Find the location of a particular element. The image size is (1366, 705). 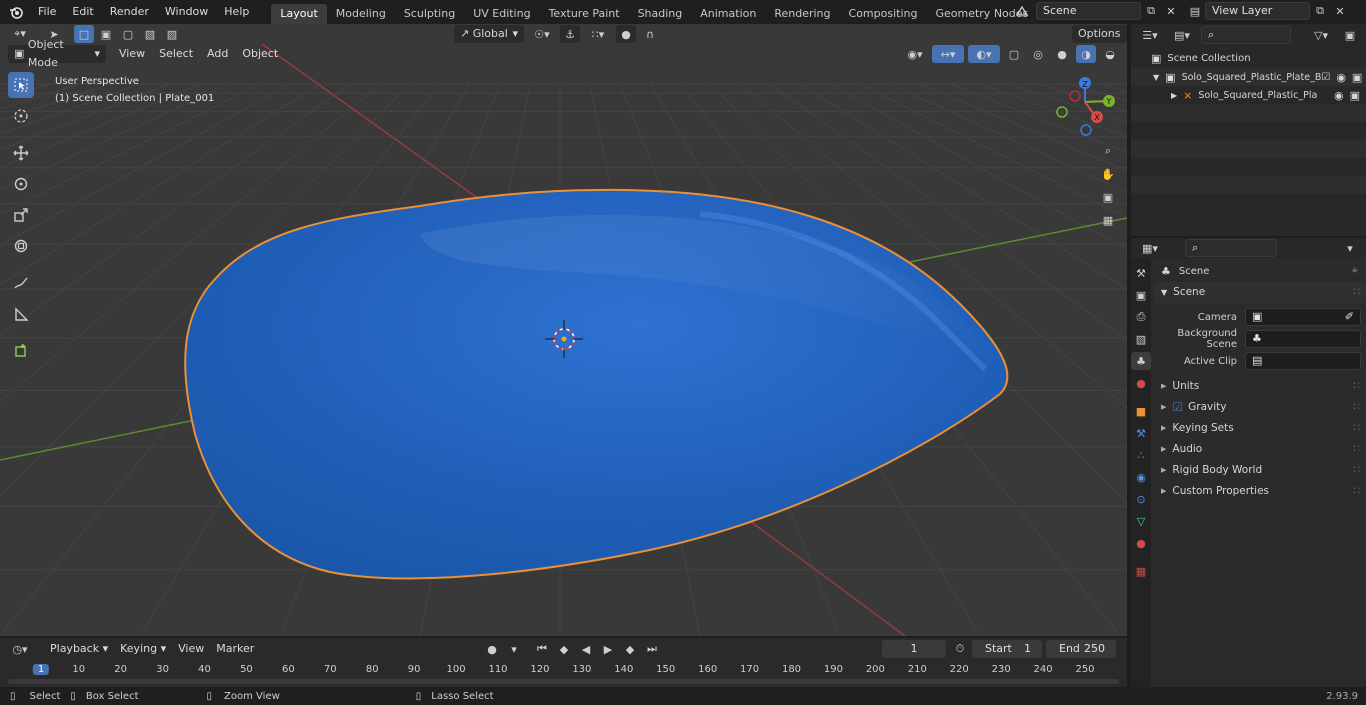

subpanel-custom-properties: ▶ Custom Properties ∷ is located at coordinates (1260, 491).